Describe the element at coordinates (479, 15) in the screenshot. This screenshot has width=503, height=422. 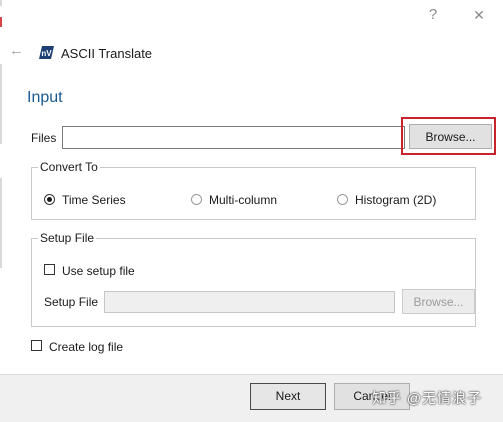
I see `close-icon: ✕` at that location.